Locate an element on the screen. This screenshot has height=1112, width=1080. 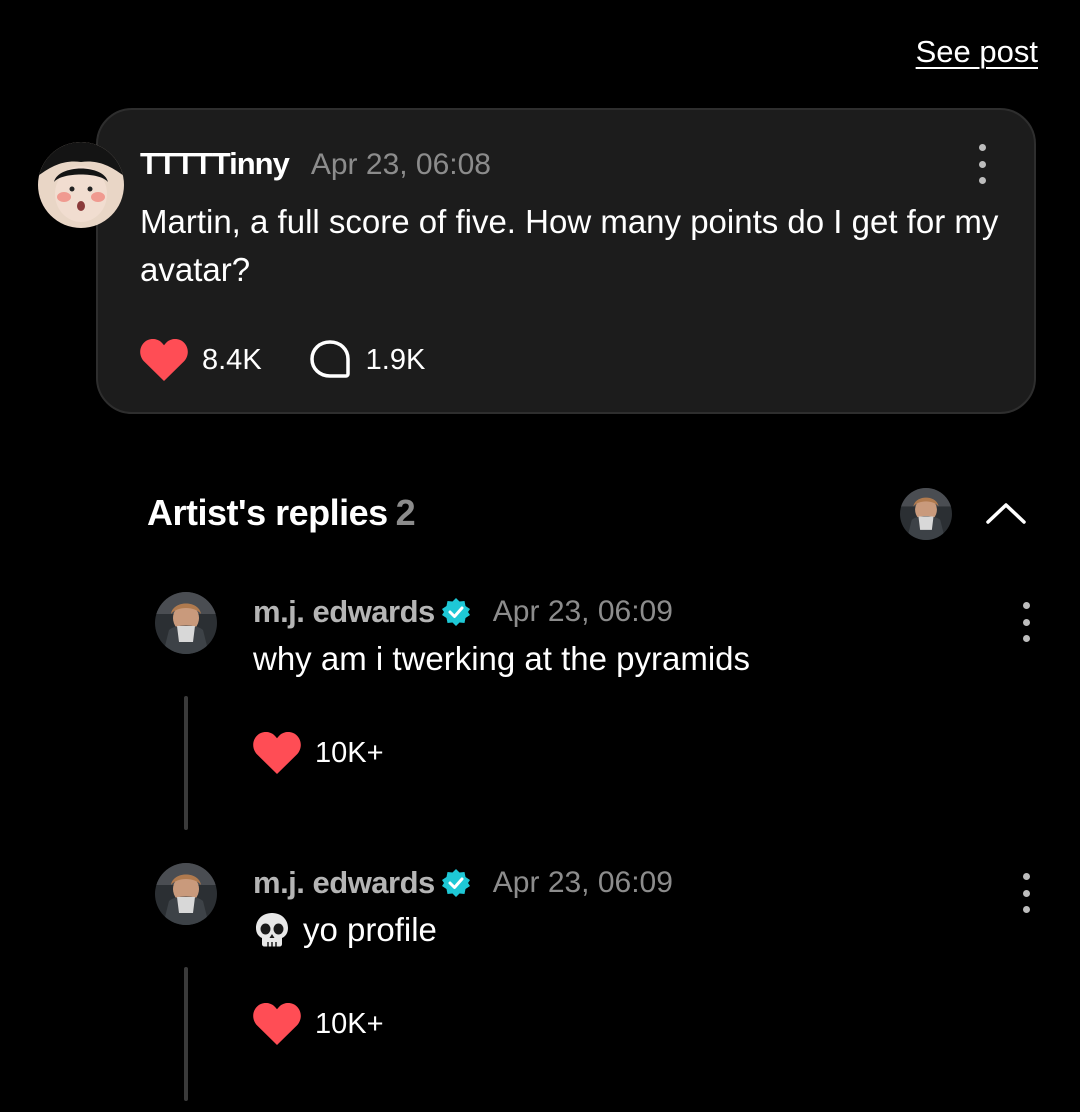
artist-avatar is located at coordinates (926, 514).